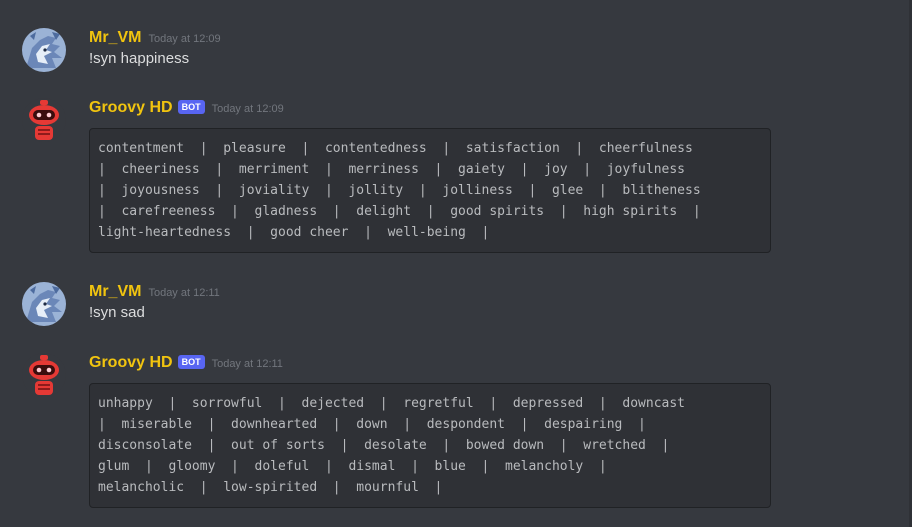 This screenshot has width=912, height=527. I want to click on message-header: Groovy HD BOT Today at 12:11, so click(186, 363).